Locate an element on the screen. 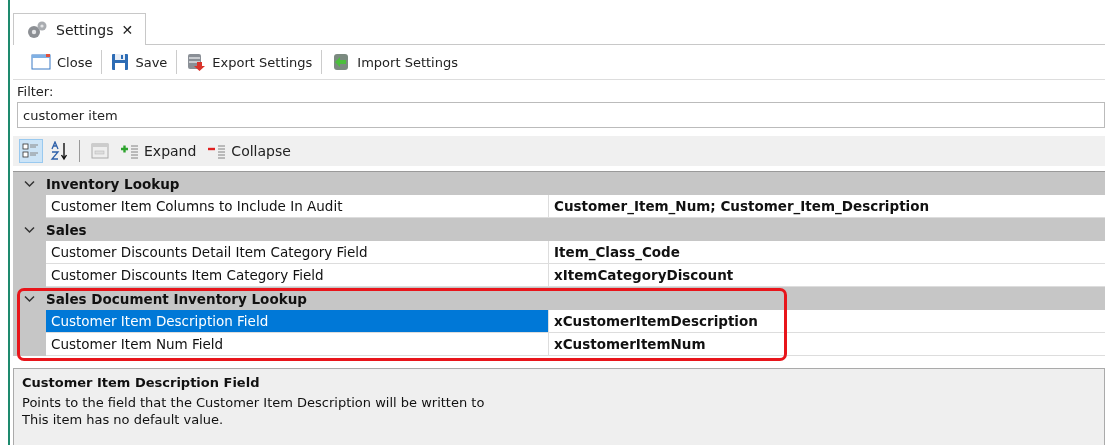 The height and width of the screenshot is (445, 1105). default-value-note: This item has no default value. is located at coordinates (123, 419).